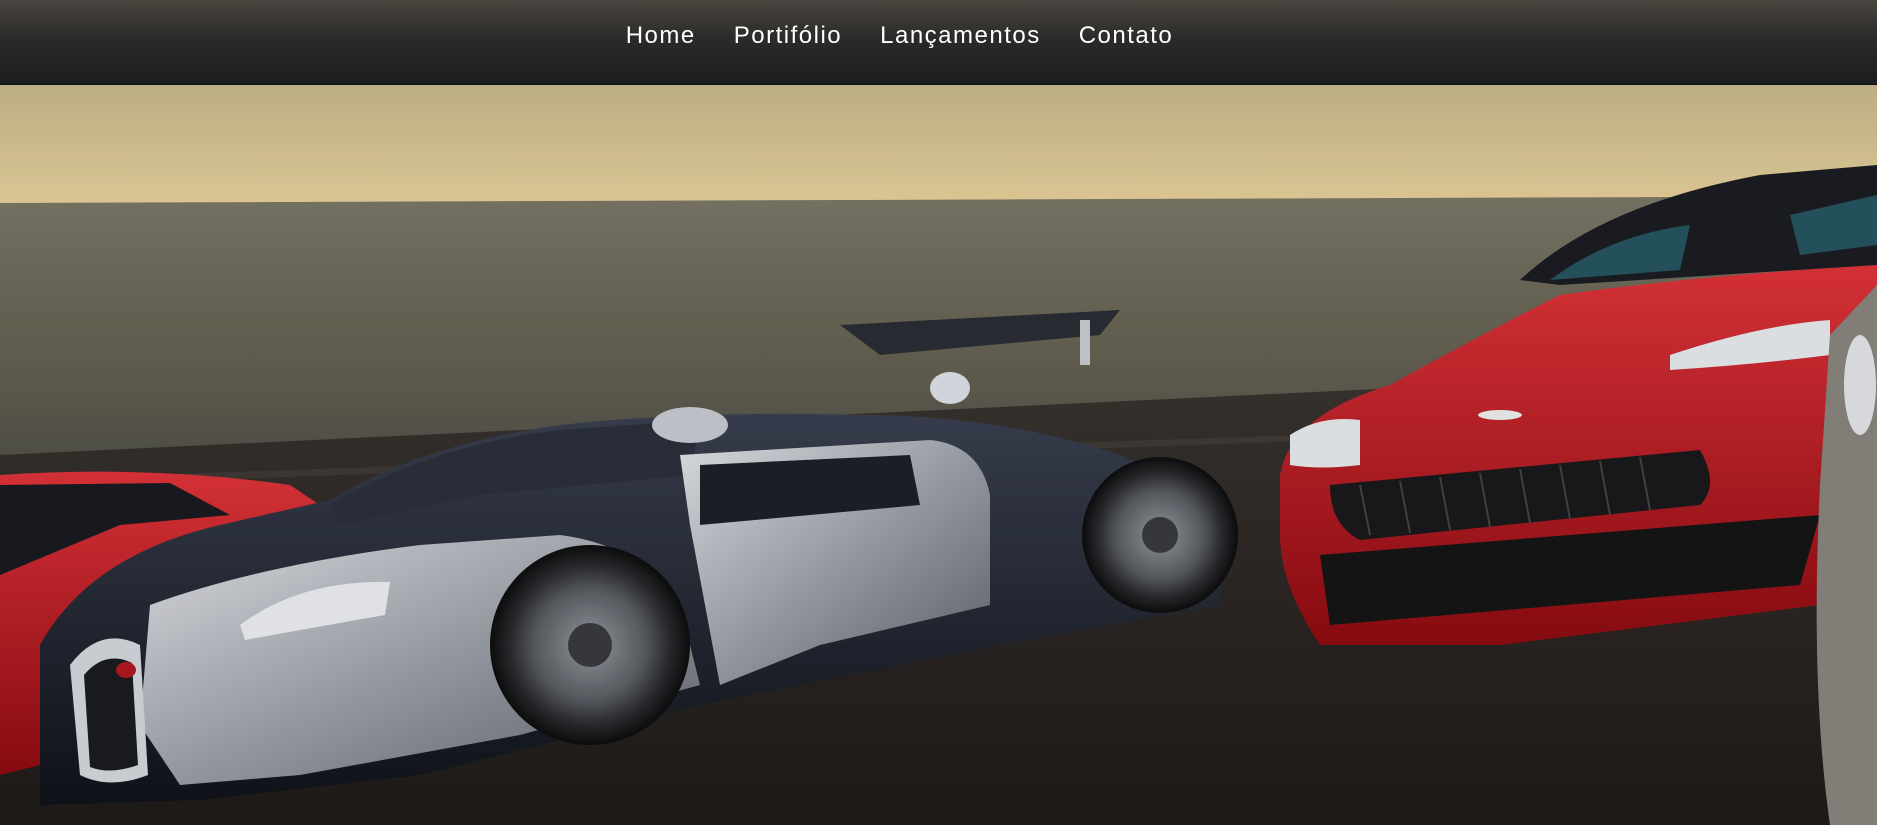  What do you see at coordinates (1126, 36) in the screenshot?
I see `nav-link-contact: Contato` at bounding box center [1126, 36].